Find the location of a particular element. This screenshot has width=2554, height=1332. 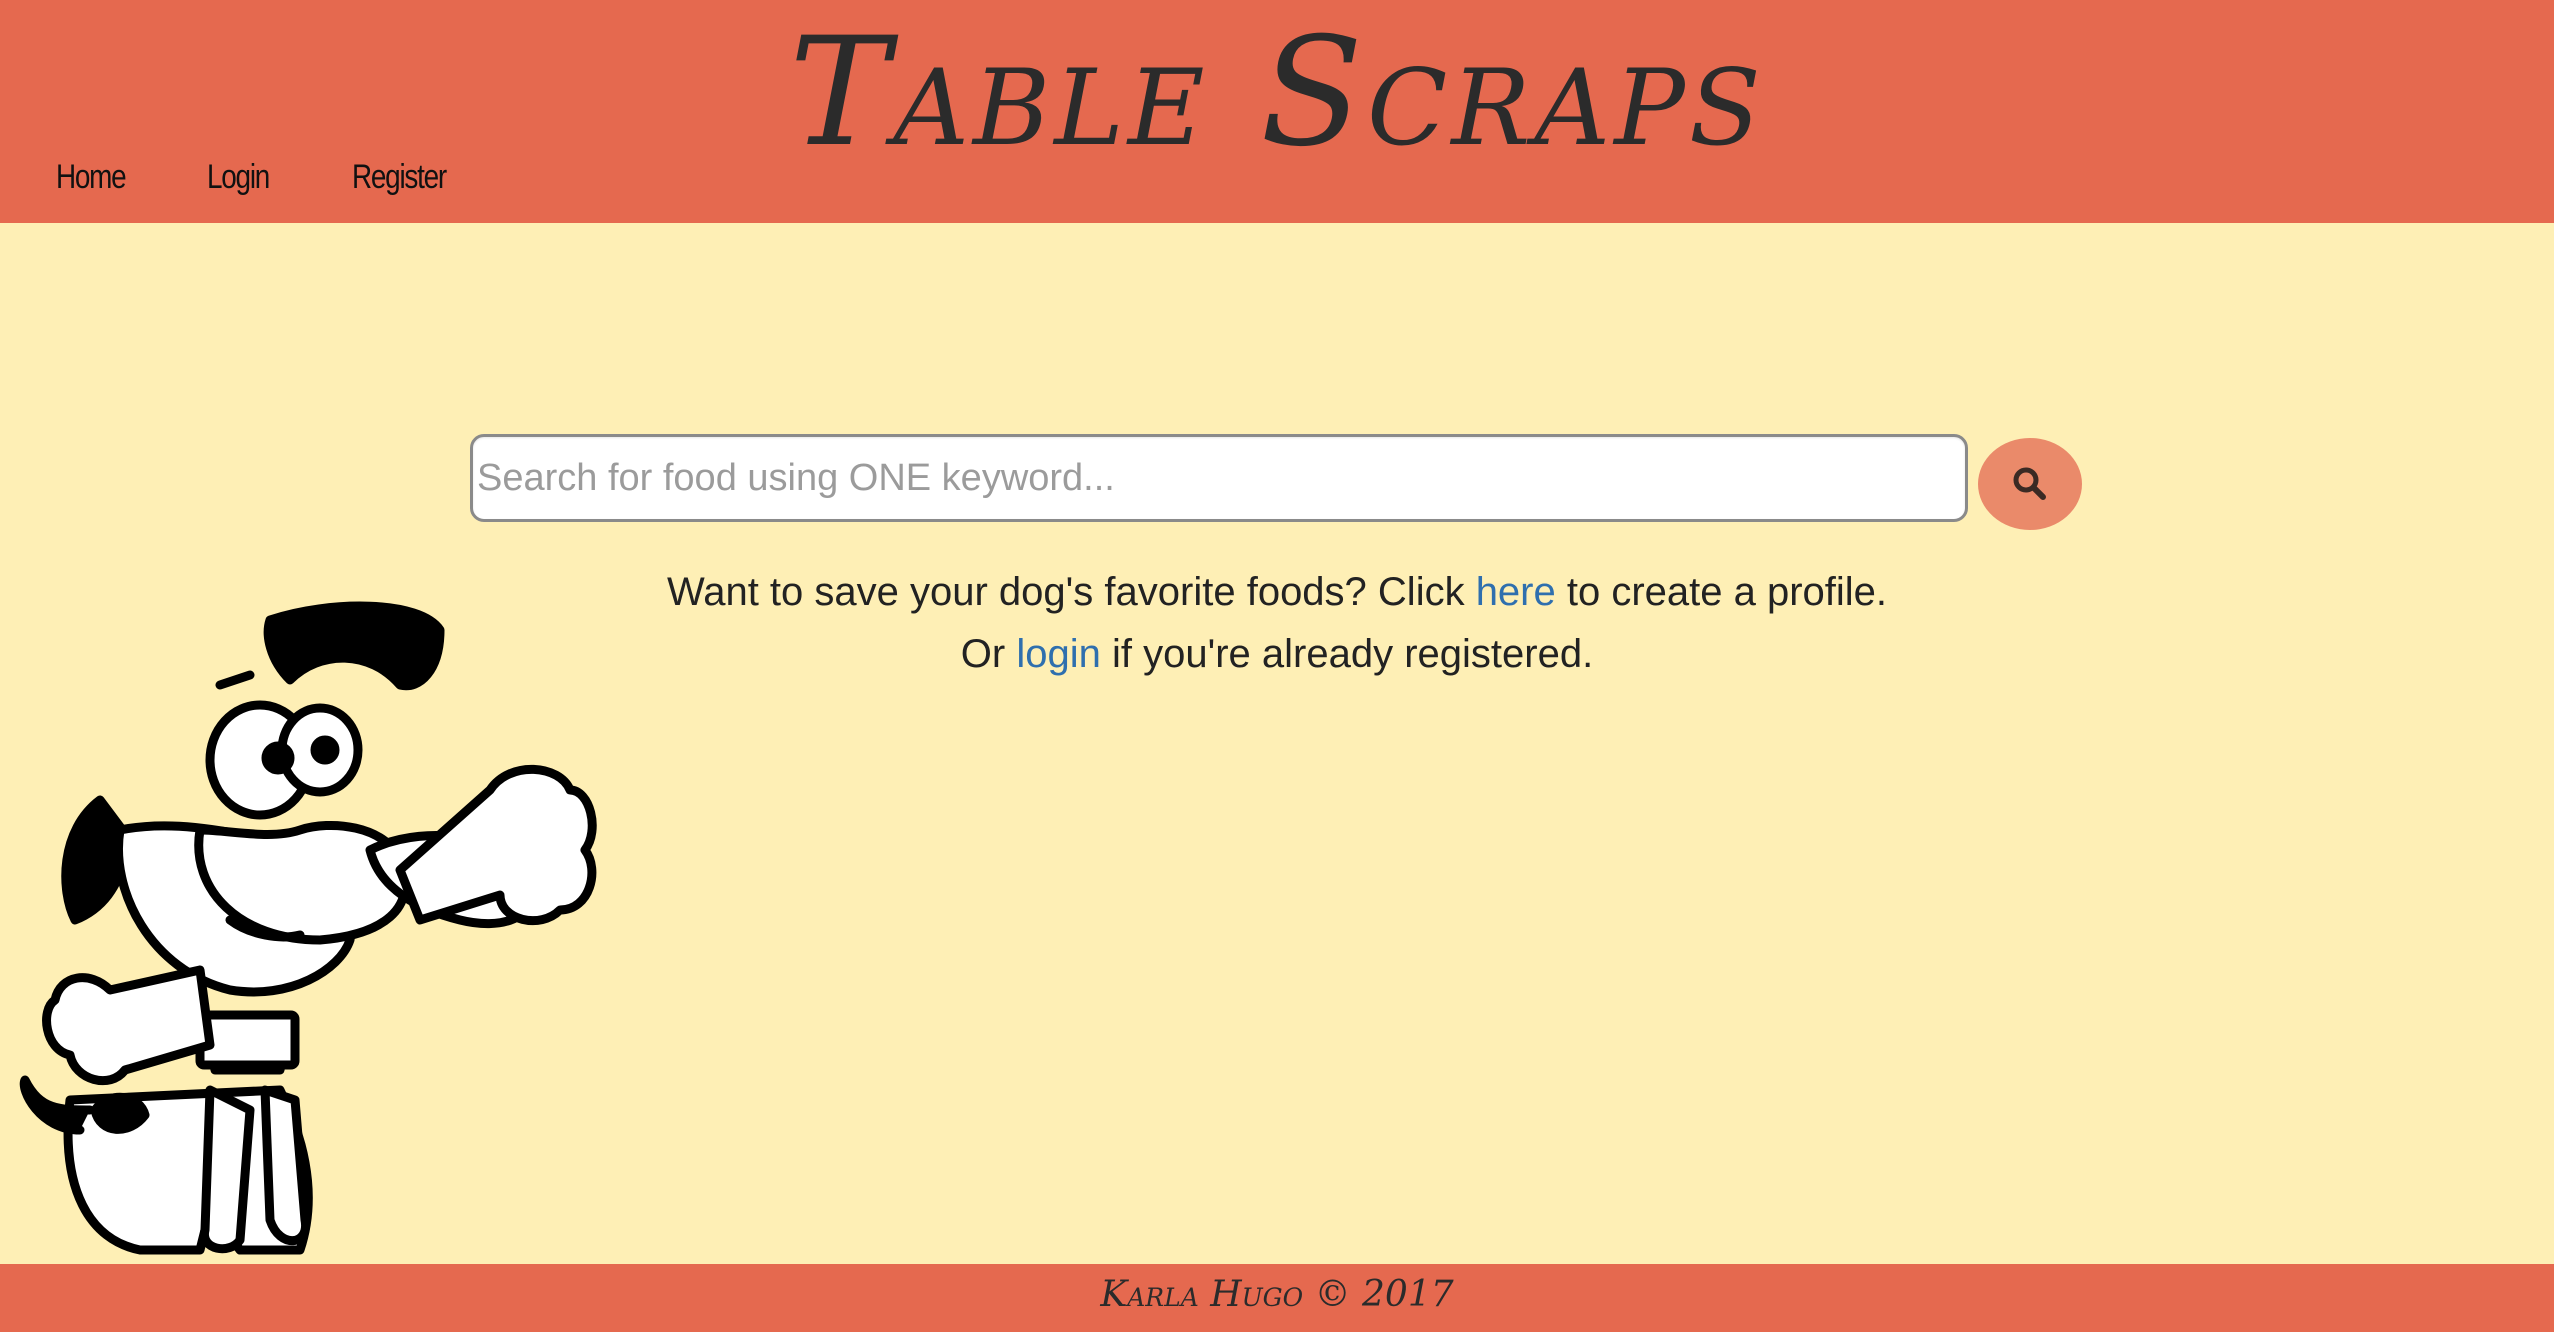

main-nav: Home Login Register is located at coordinates (261, 177).